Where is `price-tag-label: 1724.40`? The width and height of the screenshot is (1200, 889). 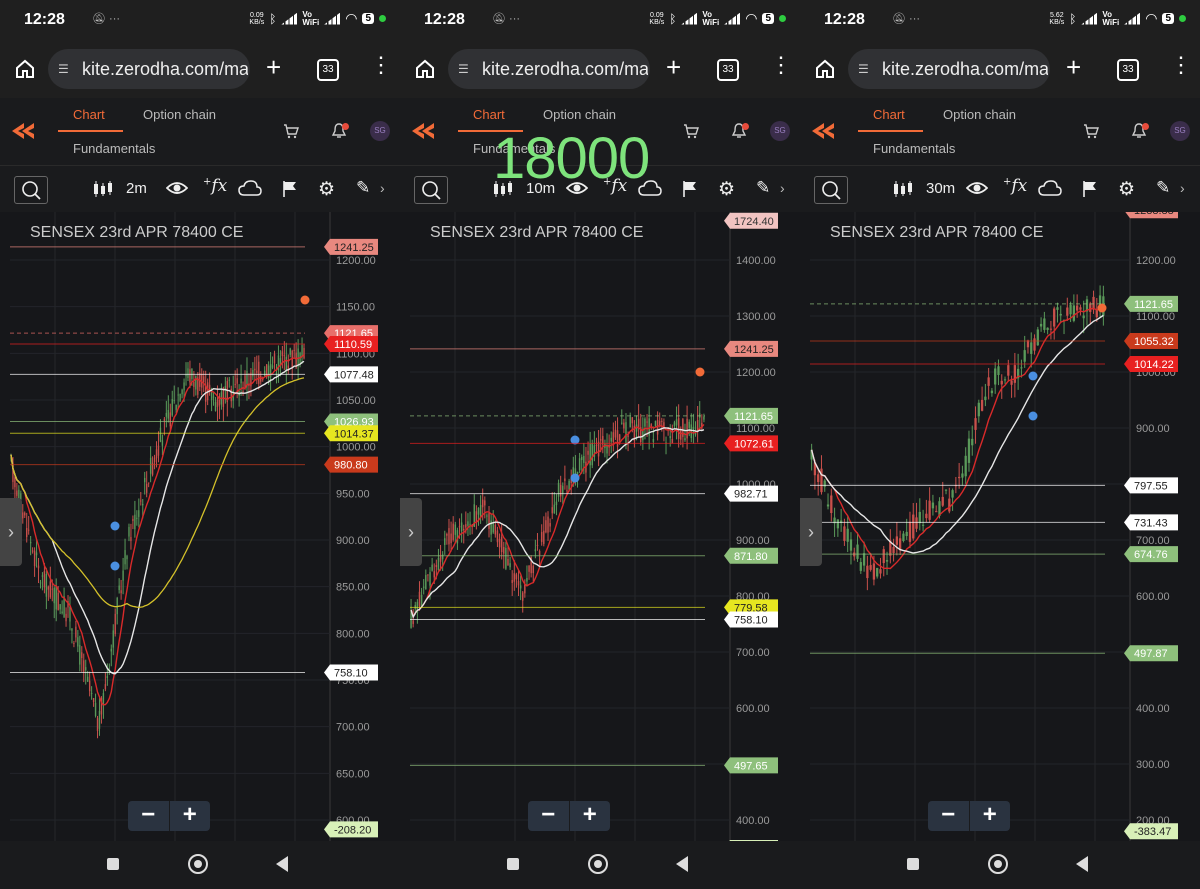 price-tag-label: 1724.40 is located at coordinates (754, 222).